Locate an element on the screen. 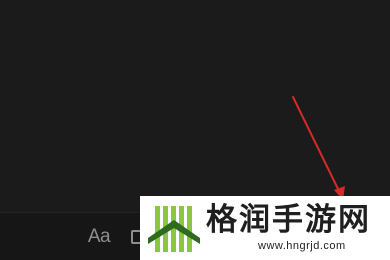 The height and width of the screenshot is (260, 390). green-stripes-logo-icon is located at coordinates (174, 228).